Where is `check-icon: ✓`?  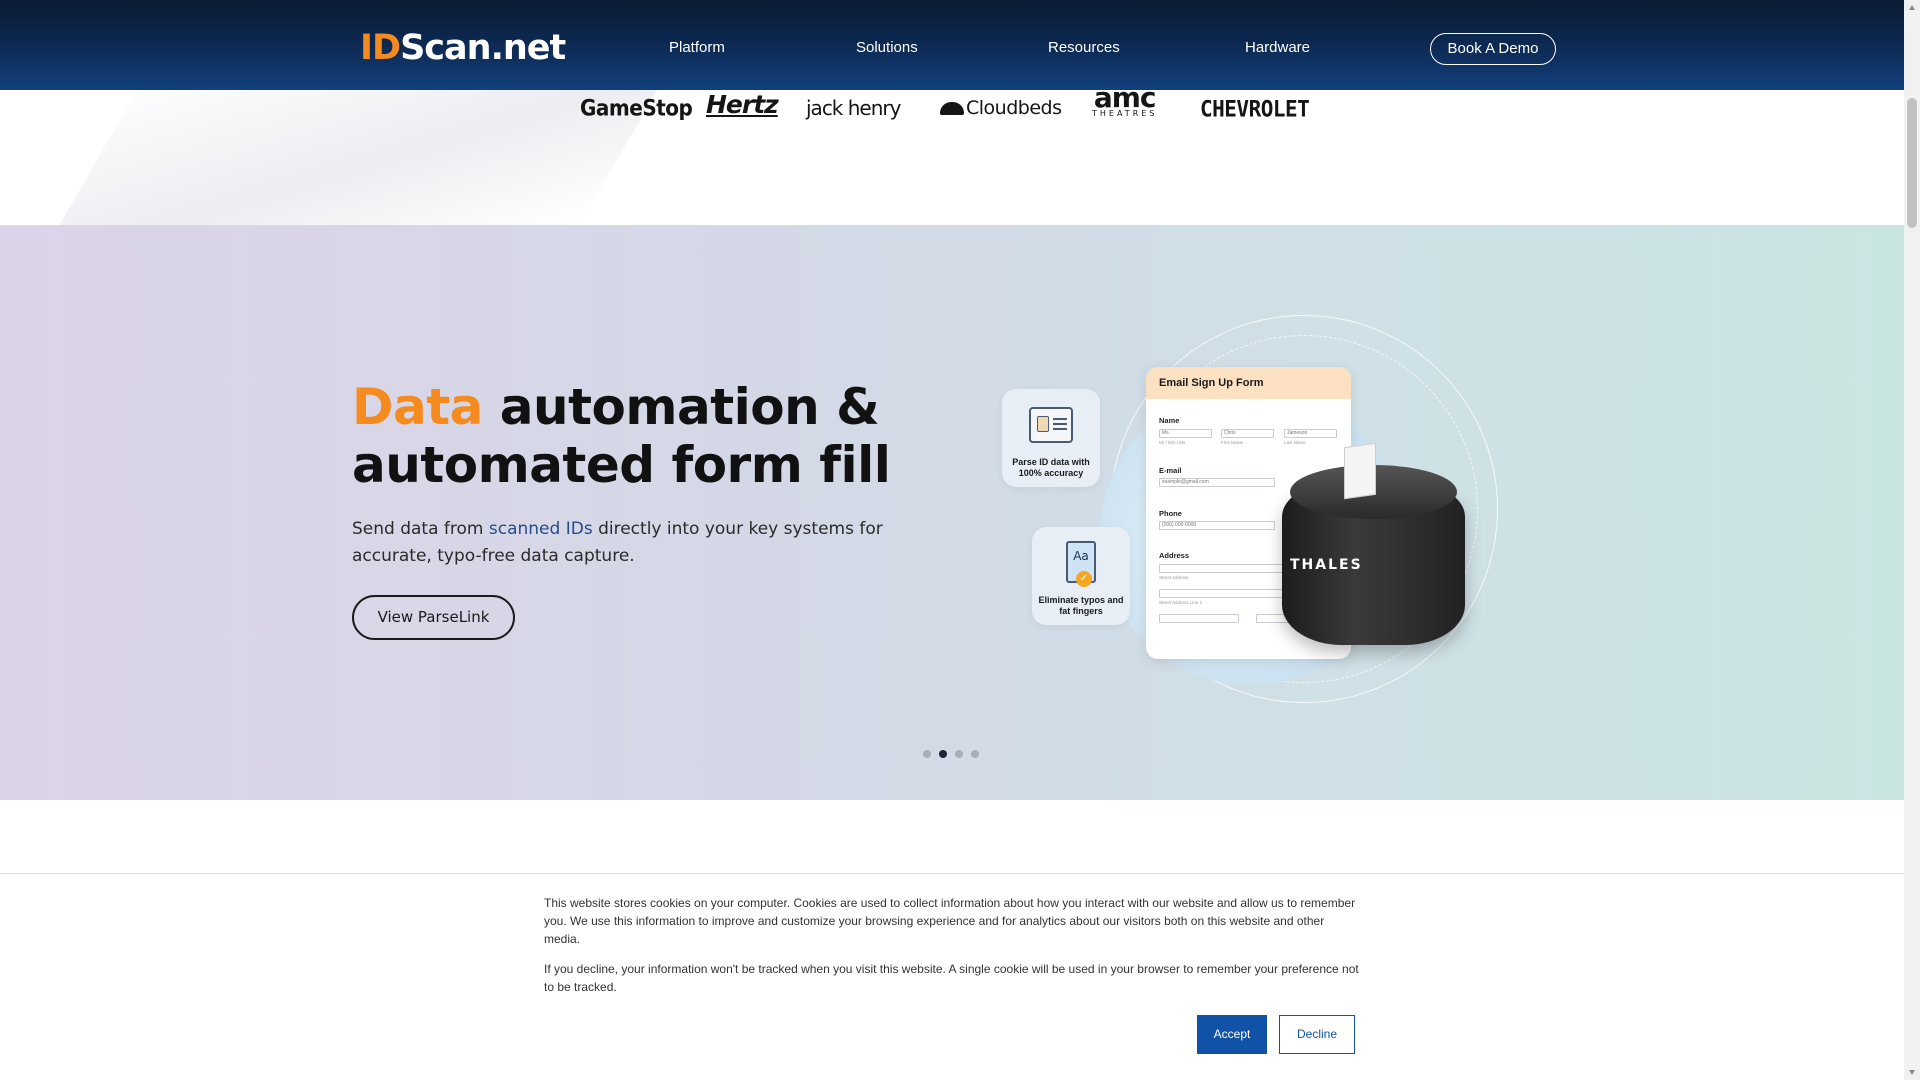 check-icon: ✓ is located at coordinates (1084, 579).